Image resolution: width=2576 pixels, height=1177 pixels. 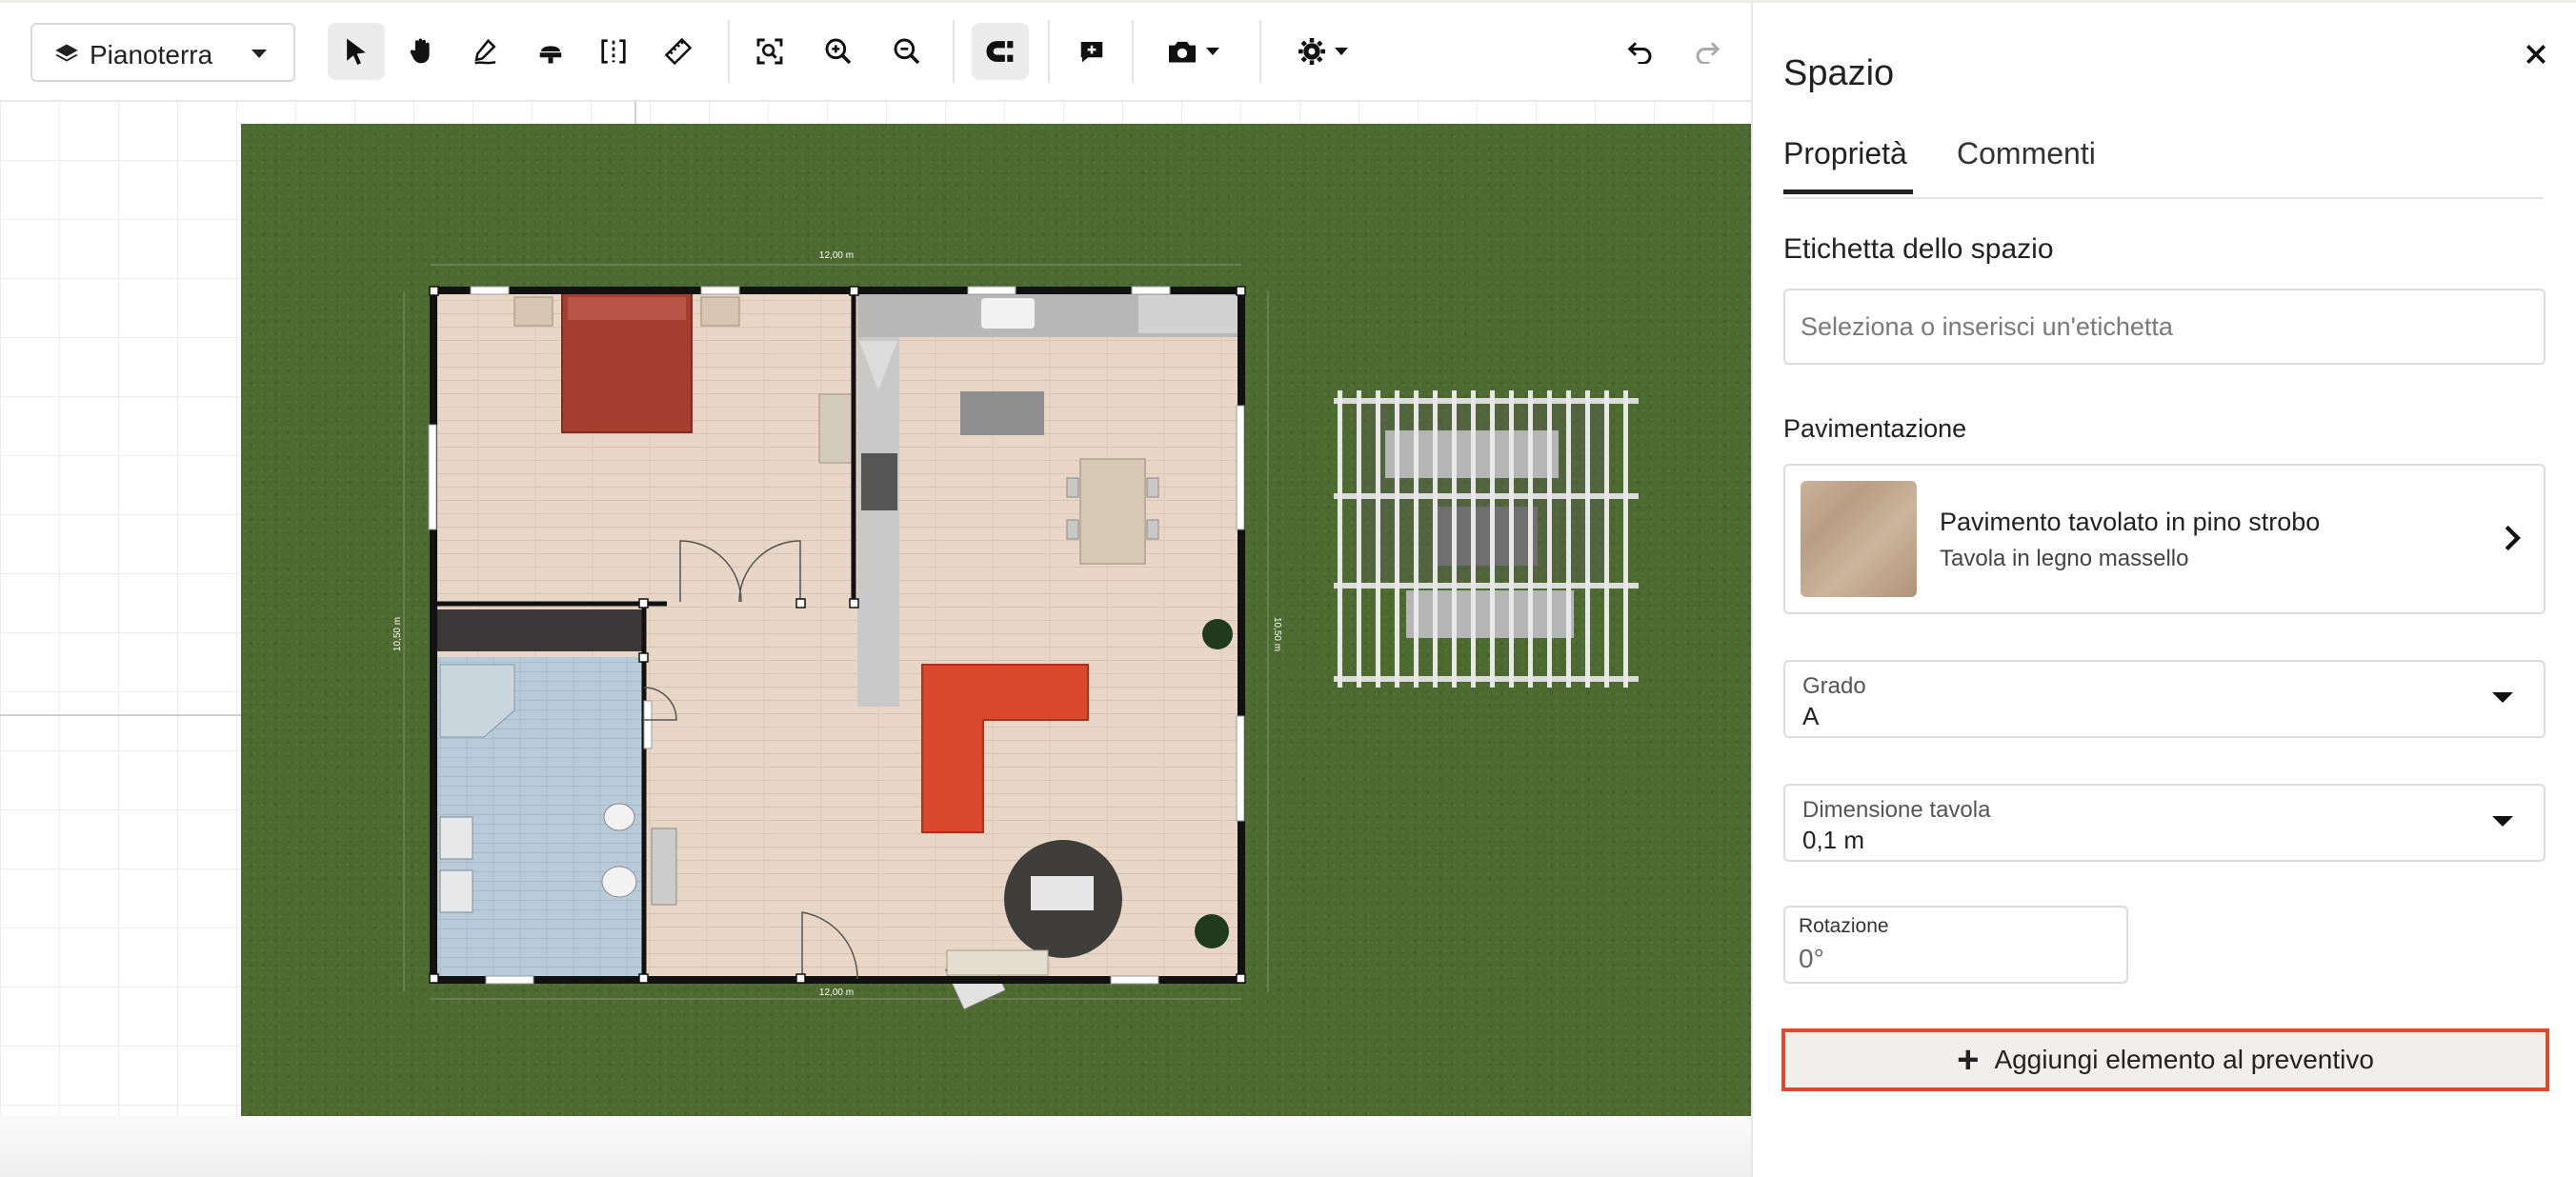 I want to click on add-to-quote-label: Aggiungi elemento al preventivo, so click(x=2184, y=1059).